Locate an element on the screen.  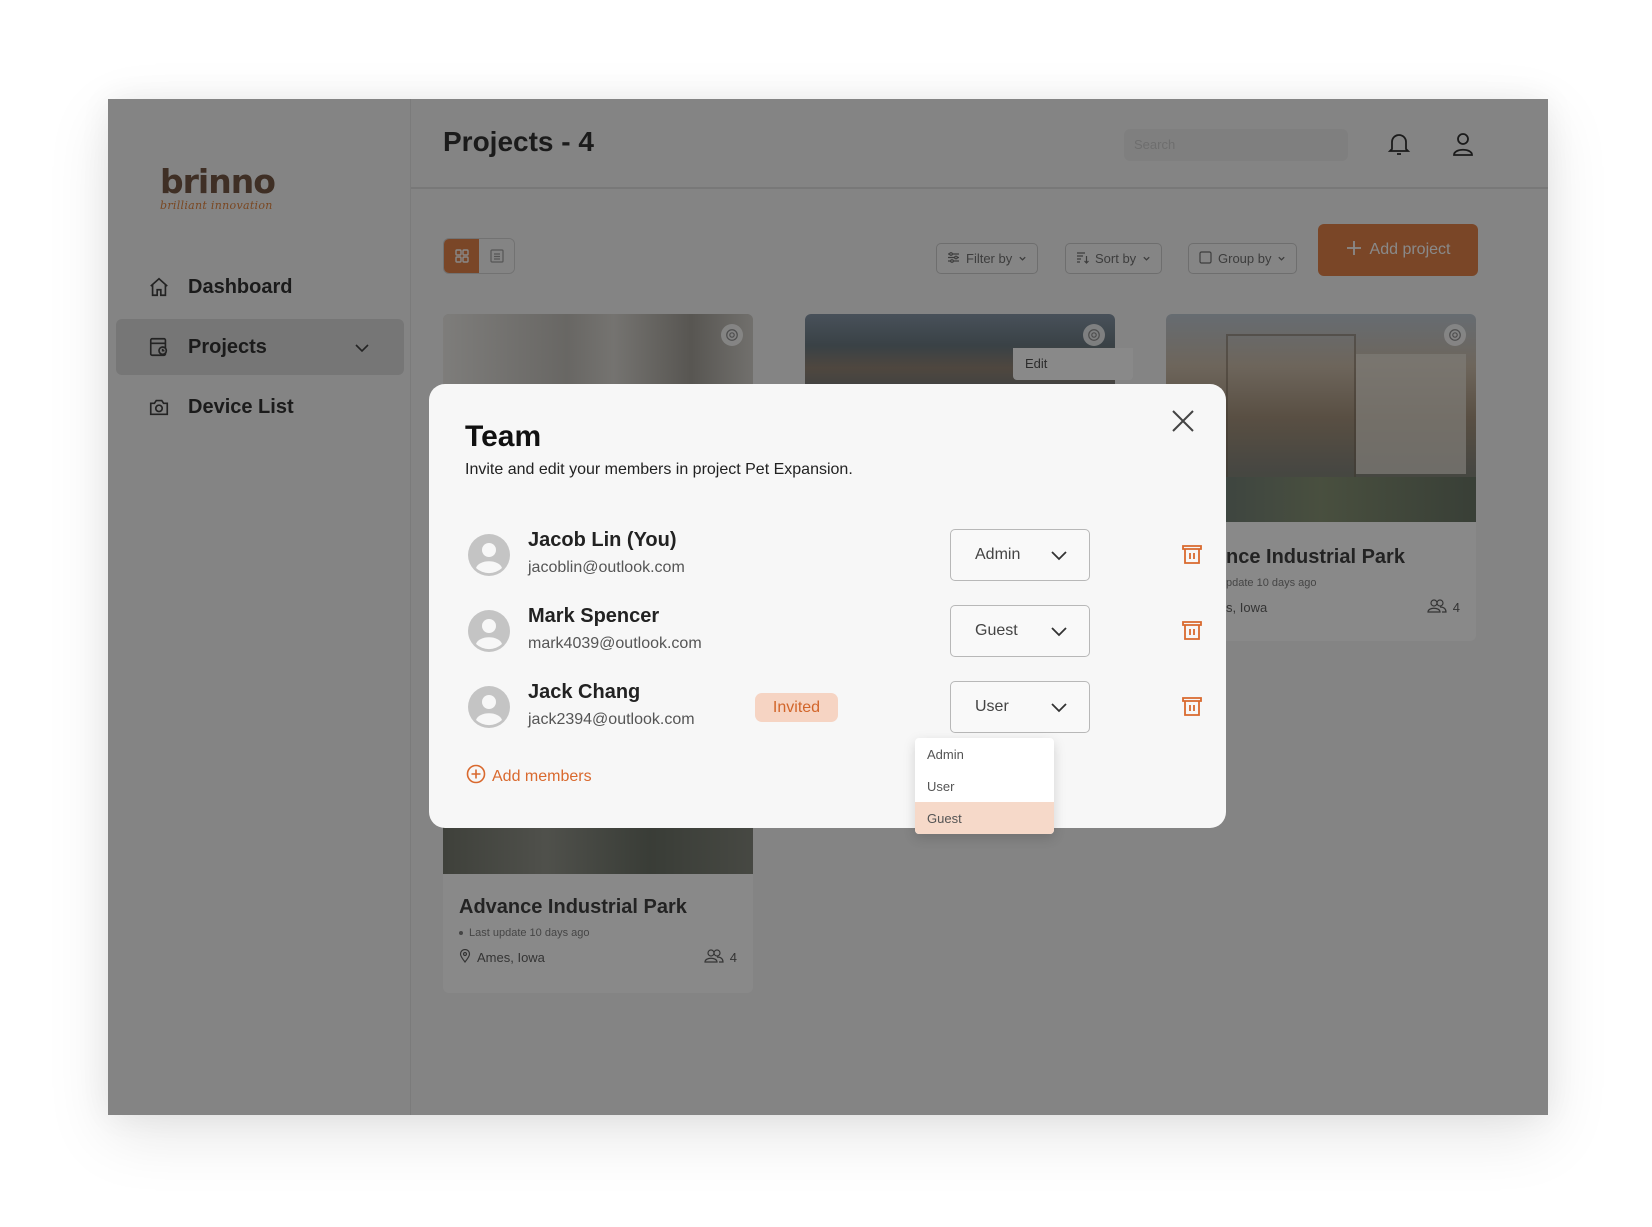
role-dropdown-menu: Admin User Guest is located at coordinates (984, 786).